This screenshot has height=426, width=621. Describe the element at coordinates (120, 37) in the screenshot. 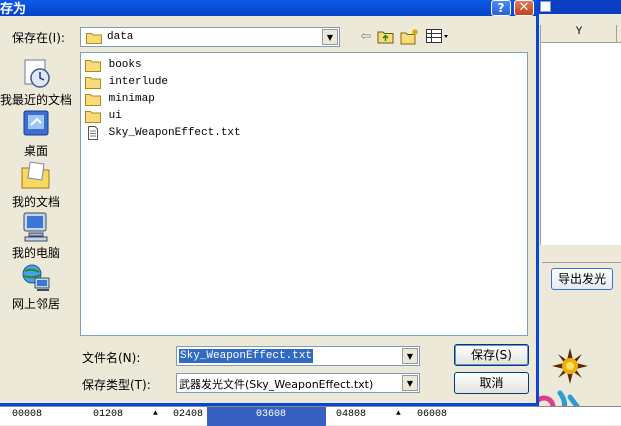

I see `save-in-value: data` at that location.